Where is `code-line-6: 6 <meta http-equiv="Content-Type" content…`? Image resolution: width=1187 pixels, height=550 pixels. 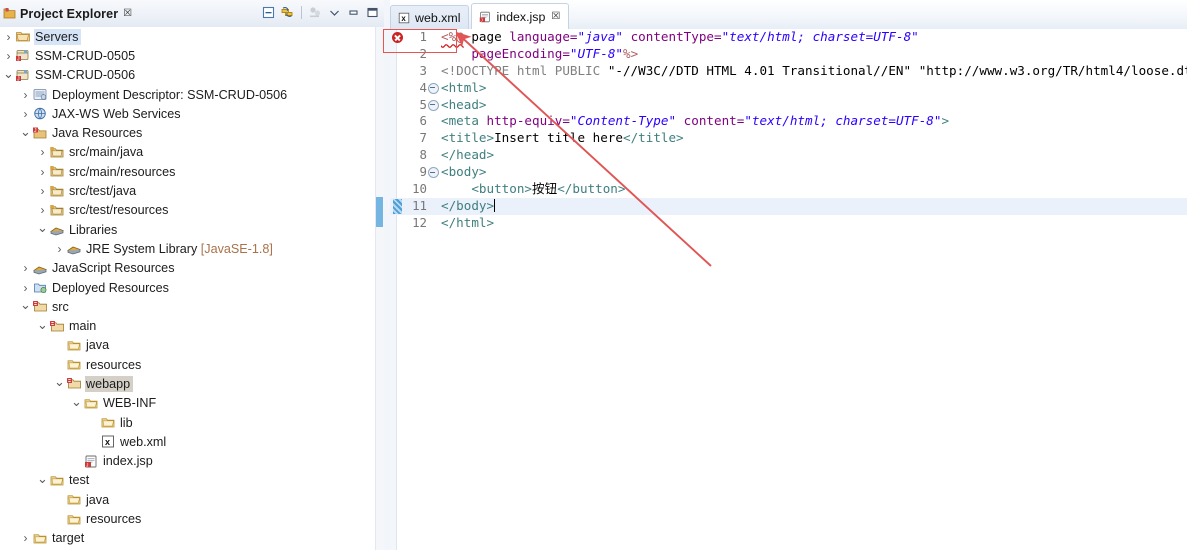
code-line-6: 6 <meta http-equiv="Content-Type" content… is located at coordinates (788, 121).